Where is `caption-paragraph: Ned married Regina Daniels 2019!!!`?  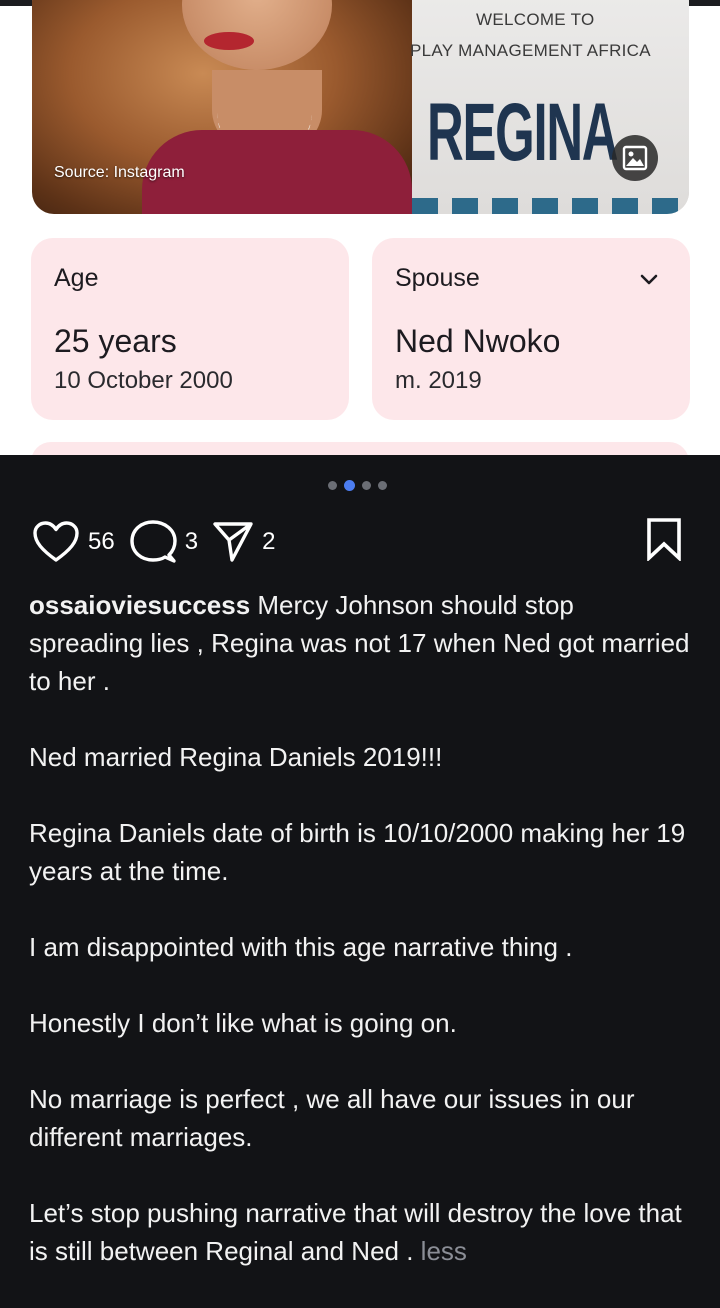 caption-paragraph: Ned married Regina Daniels 2019!!! is located at coordinates (236, 757).